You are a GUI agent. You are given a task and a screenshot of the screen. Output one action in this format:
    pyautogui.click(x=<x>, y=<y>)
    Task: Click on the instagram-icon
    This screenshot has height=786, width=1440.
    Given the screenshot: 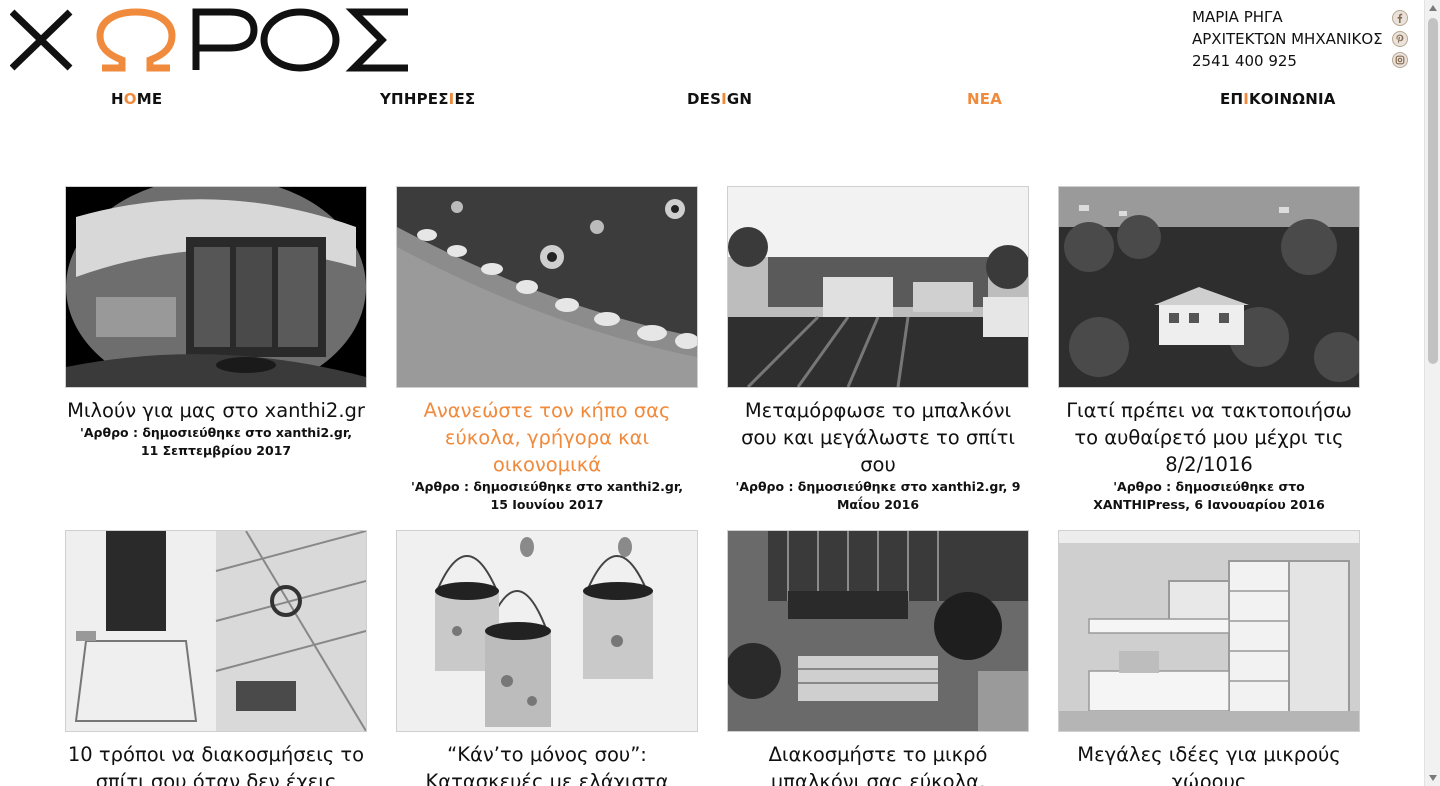 What is the action you would take?
    pyautogui.click(x=1400, y=60)
    